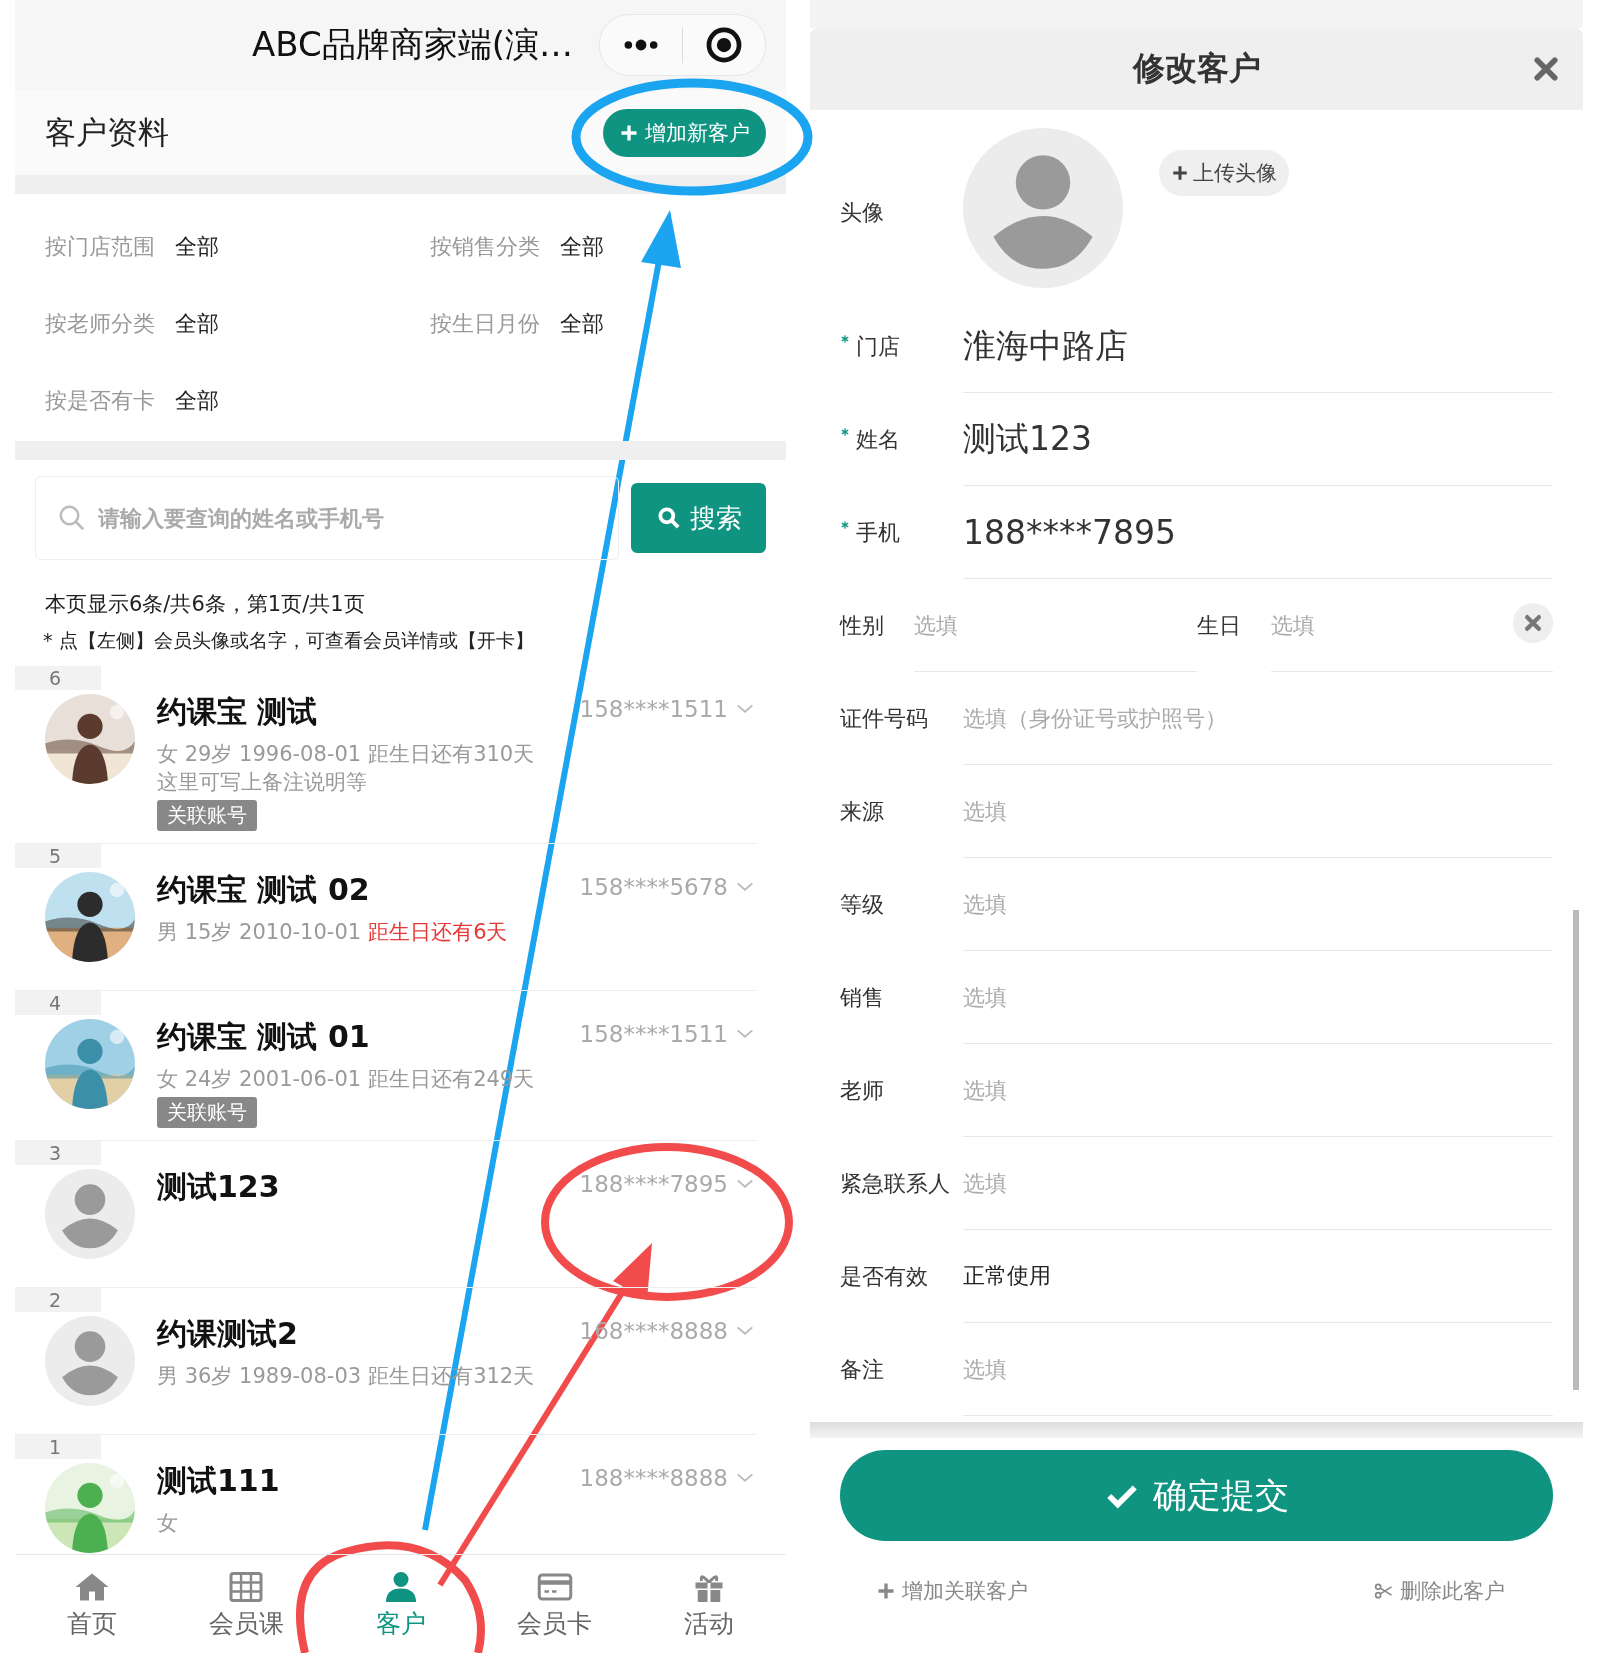  What do you see at coordinates (878, 439) in the screenshot?
I see `field-label: 姓名` at bounding box center [878, 439].